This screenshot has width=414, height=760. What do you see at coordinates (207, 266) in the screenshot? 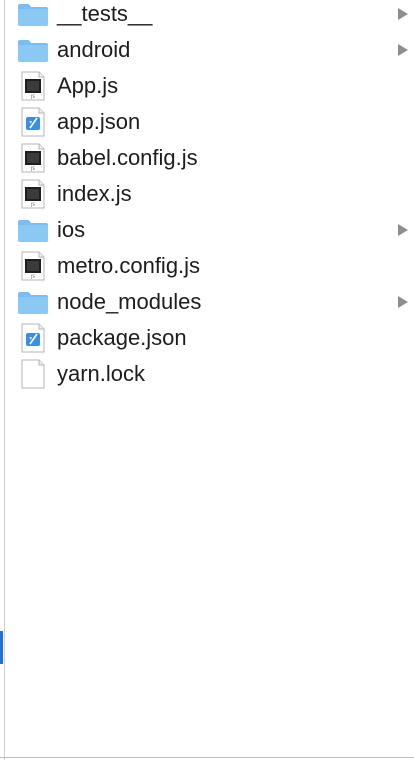
I see `list-item: JS metro.config.js` at bounding box center [207, 266].